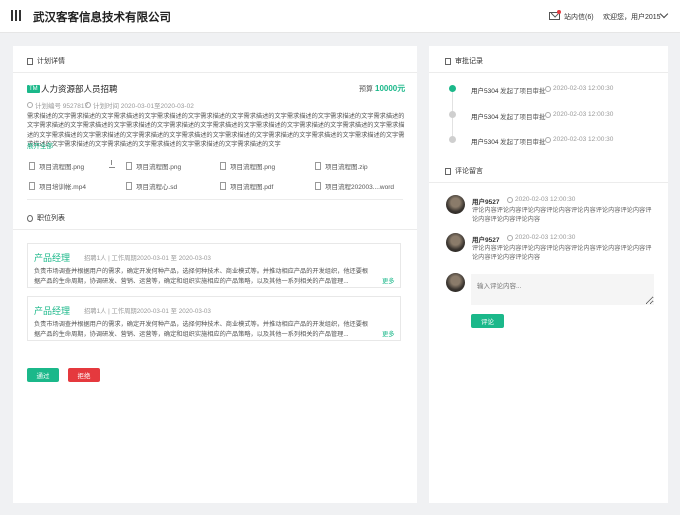 The width and height of the screenshot is (680, 515). I want to click on chevron-down-icon, so click(664, 14).